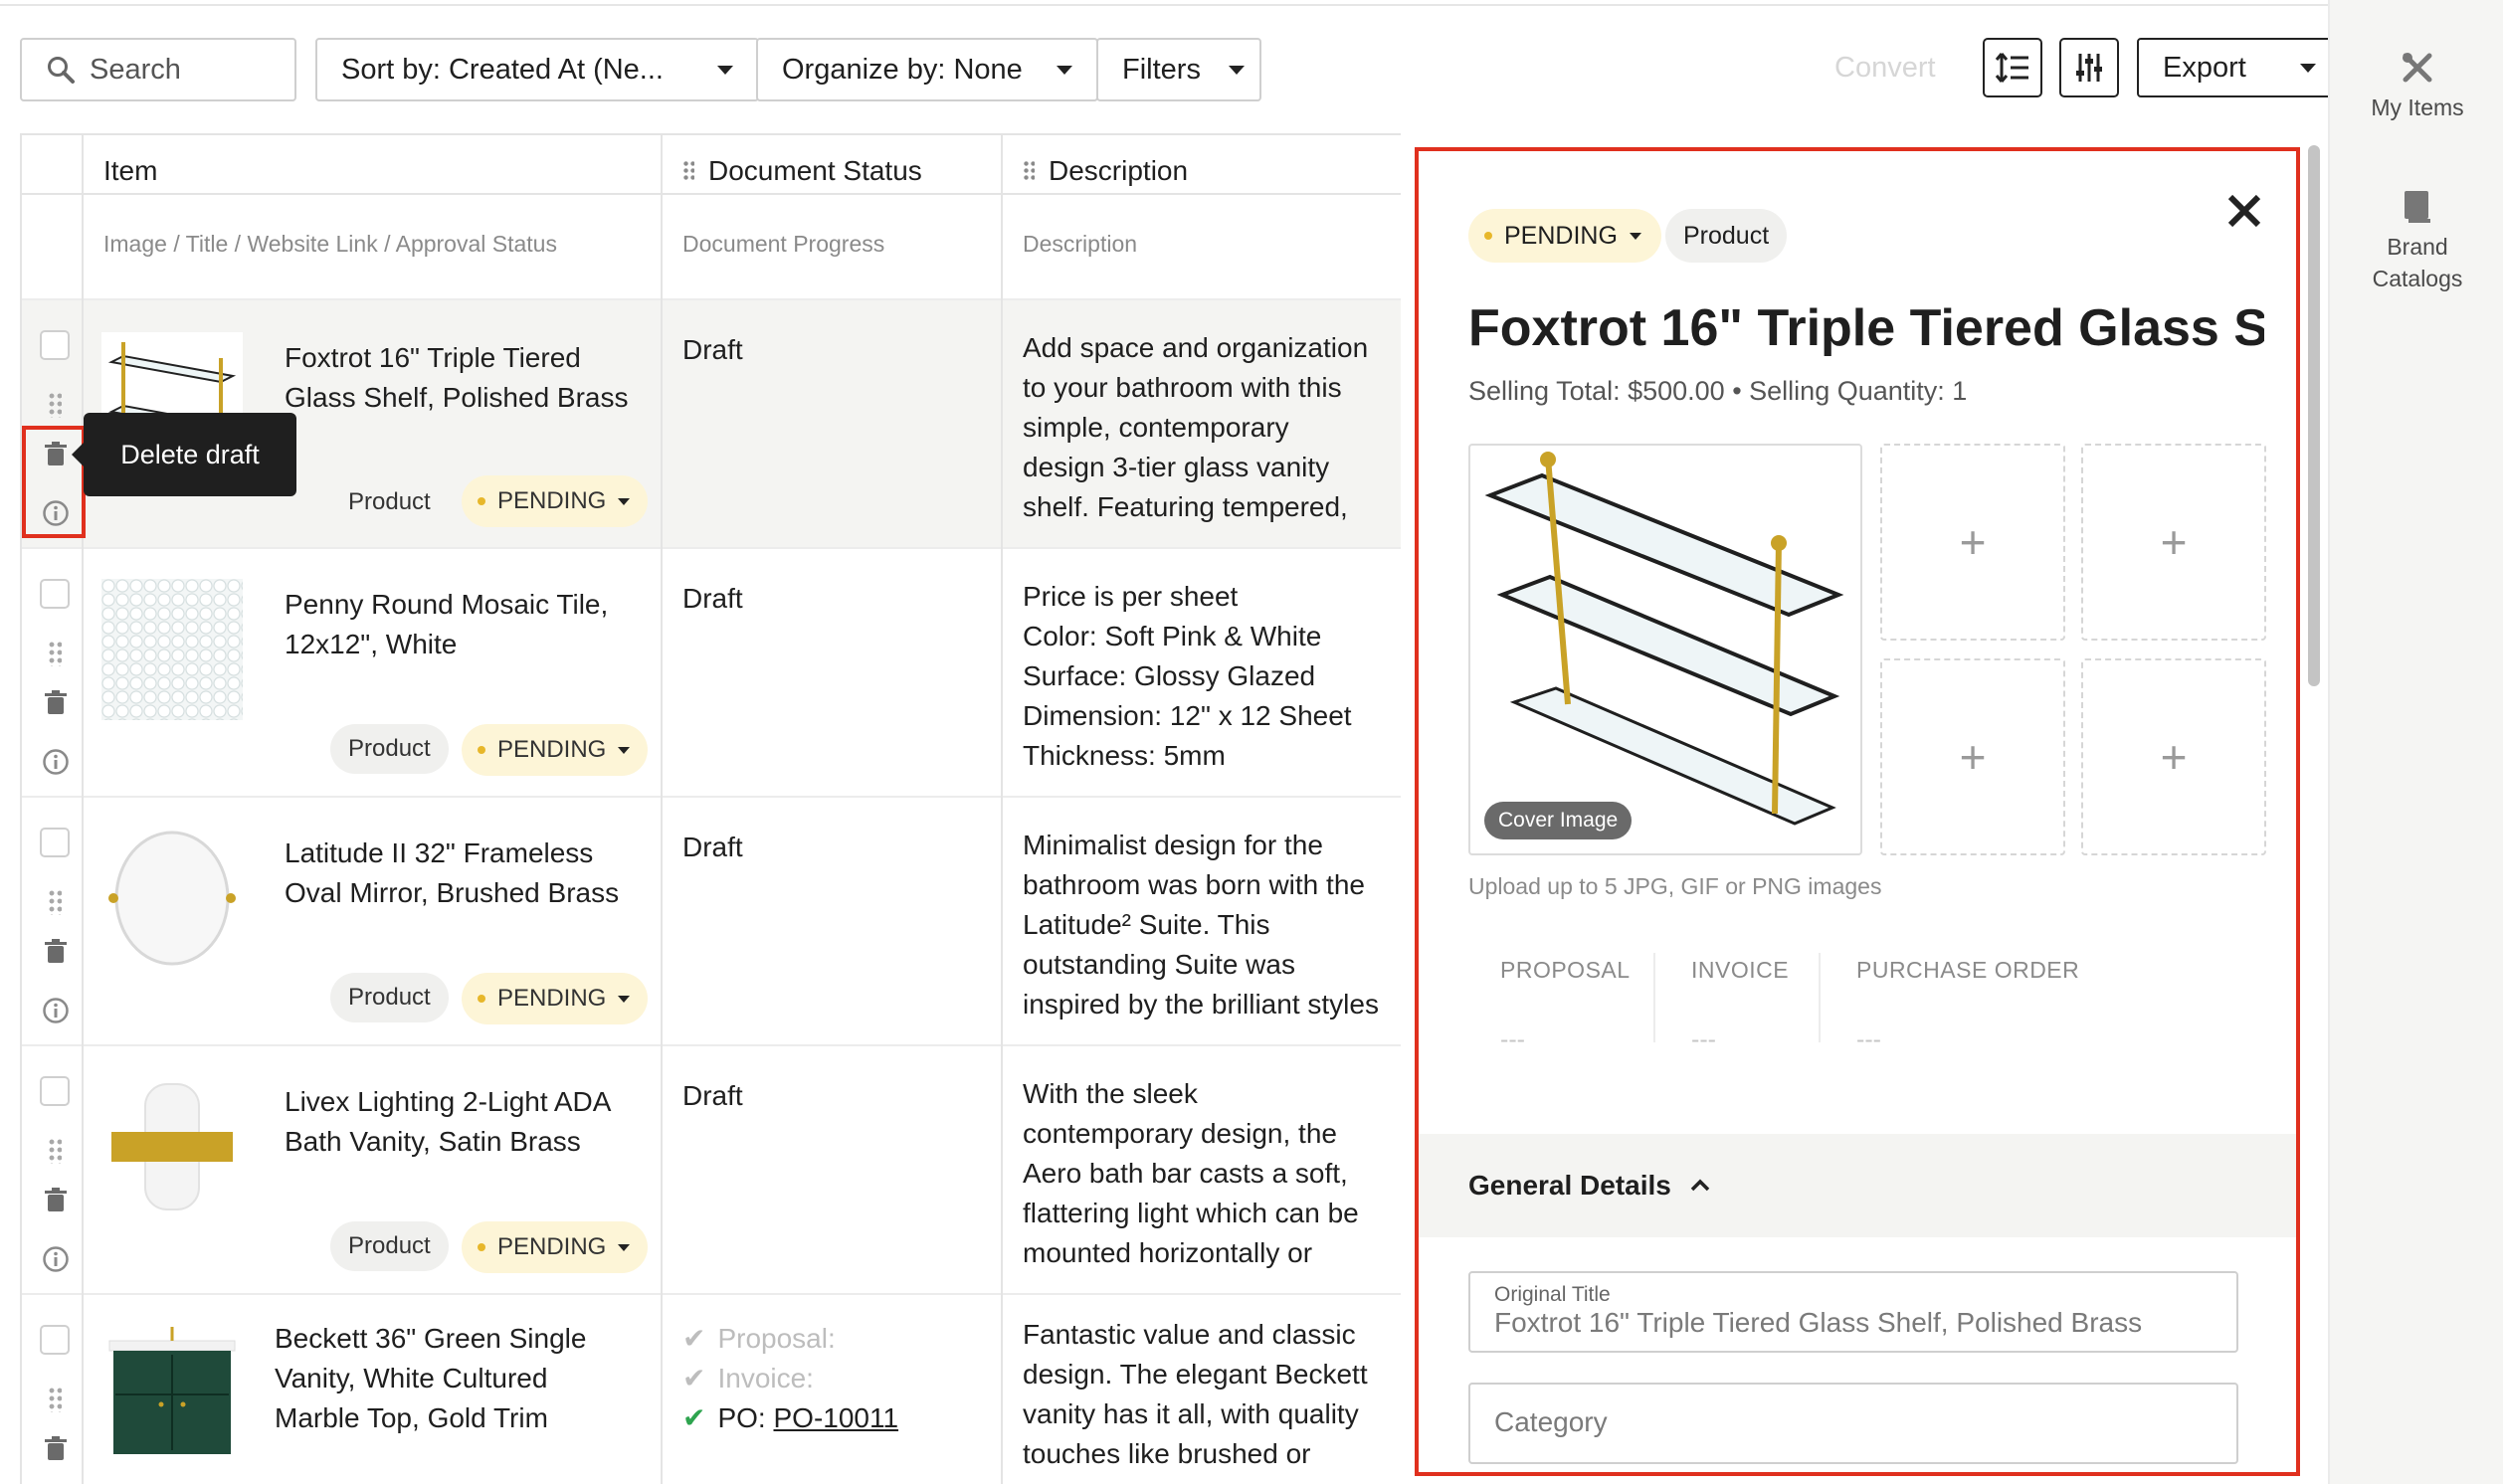 This screenshot has height=1484, width=2503. What do you see at coordinates (1857, 1185) in the screenshot?
I see `general-details-toggle: General Details` at bounding box center [1857, 1185].